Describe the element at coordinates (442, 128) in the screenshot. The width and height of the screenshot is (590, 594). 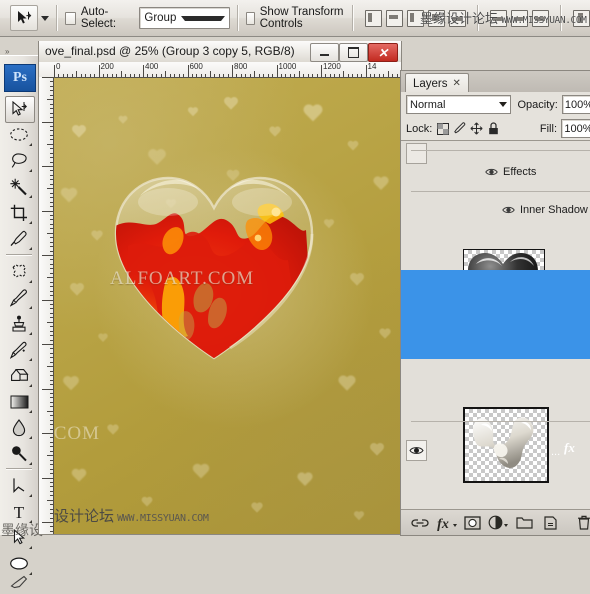
I see `lock-transparent-pixels-icon` at that location.